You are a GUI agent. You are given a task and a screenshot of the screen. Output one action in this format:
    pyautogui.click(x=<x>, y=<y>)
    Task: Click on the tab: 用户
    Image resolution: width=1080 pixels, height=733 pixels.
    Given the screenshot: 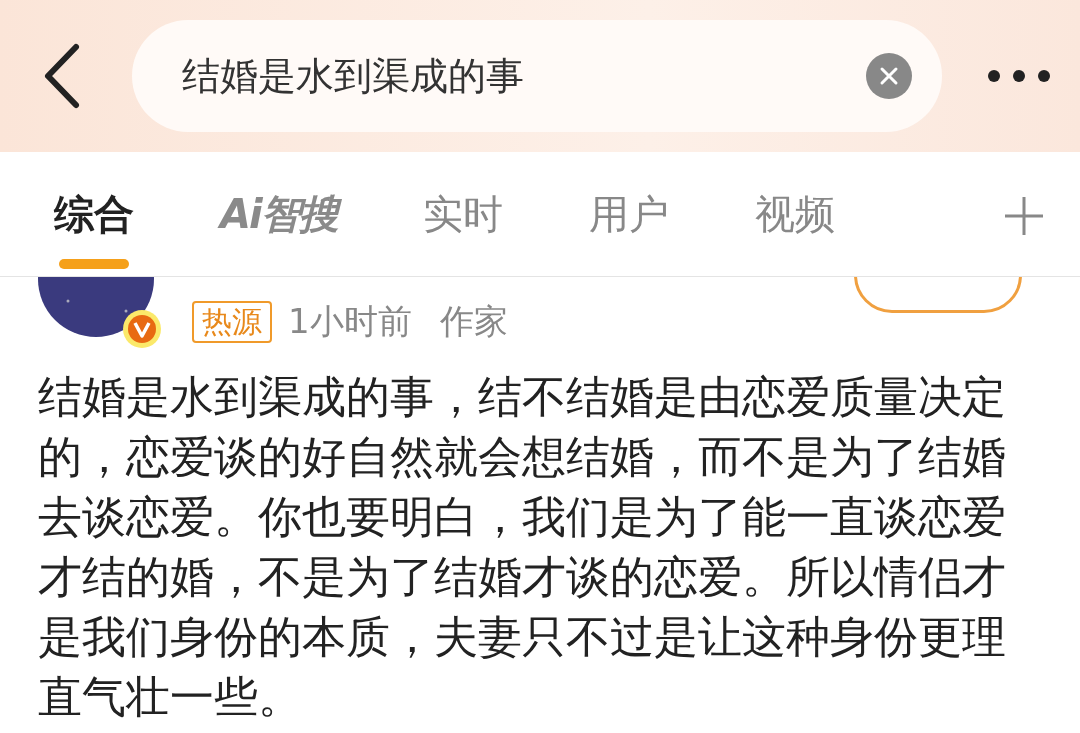 What is the action you would take?
    pyautogui.click(x=628, y=214)
    